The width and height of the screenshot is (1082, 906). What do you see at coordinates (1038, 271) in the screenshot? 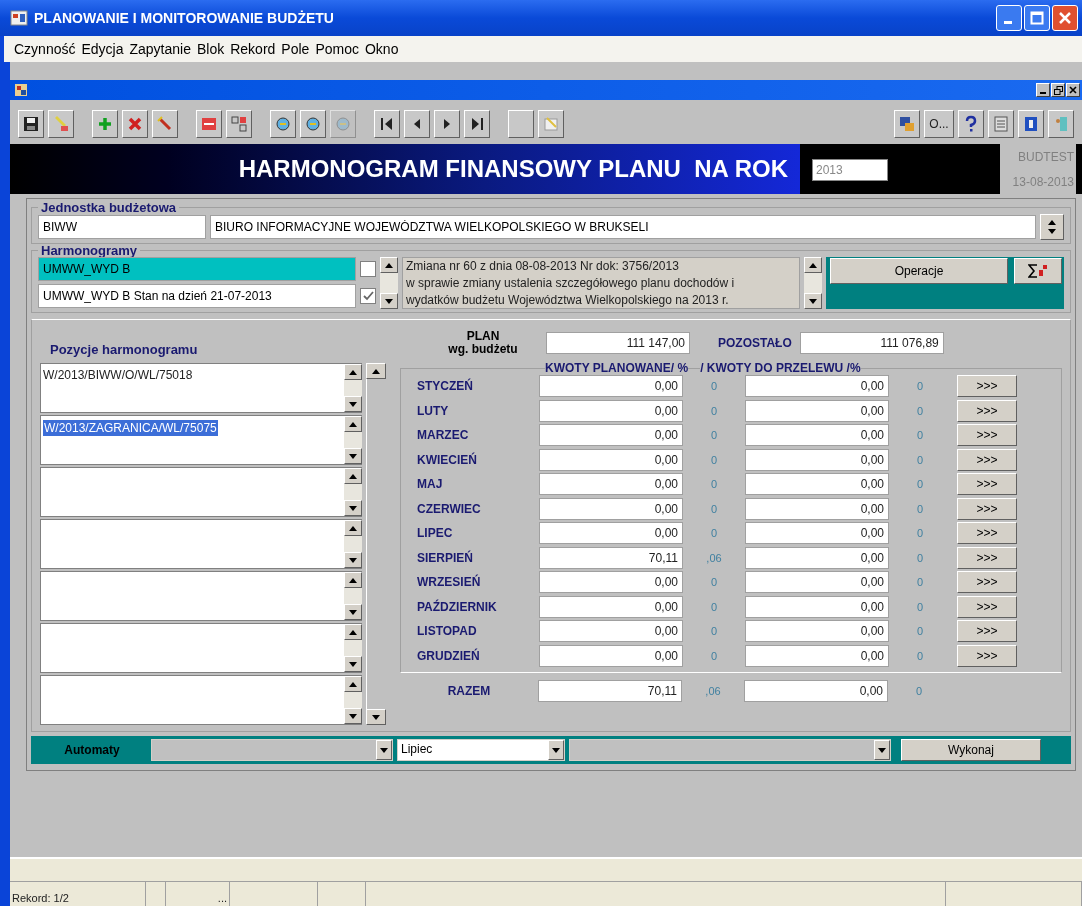
I see `sum-button` at bounding box center [1038, 271].